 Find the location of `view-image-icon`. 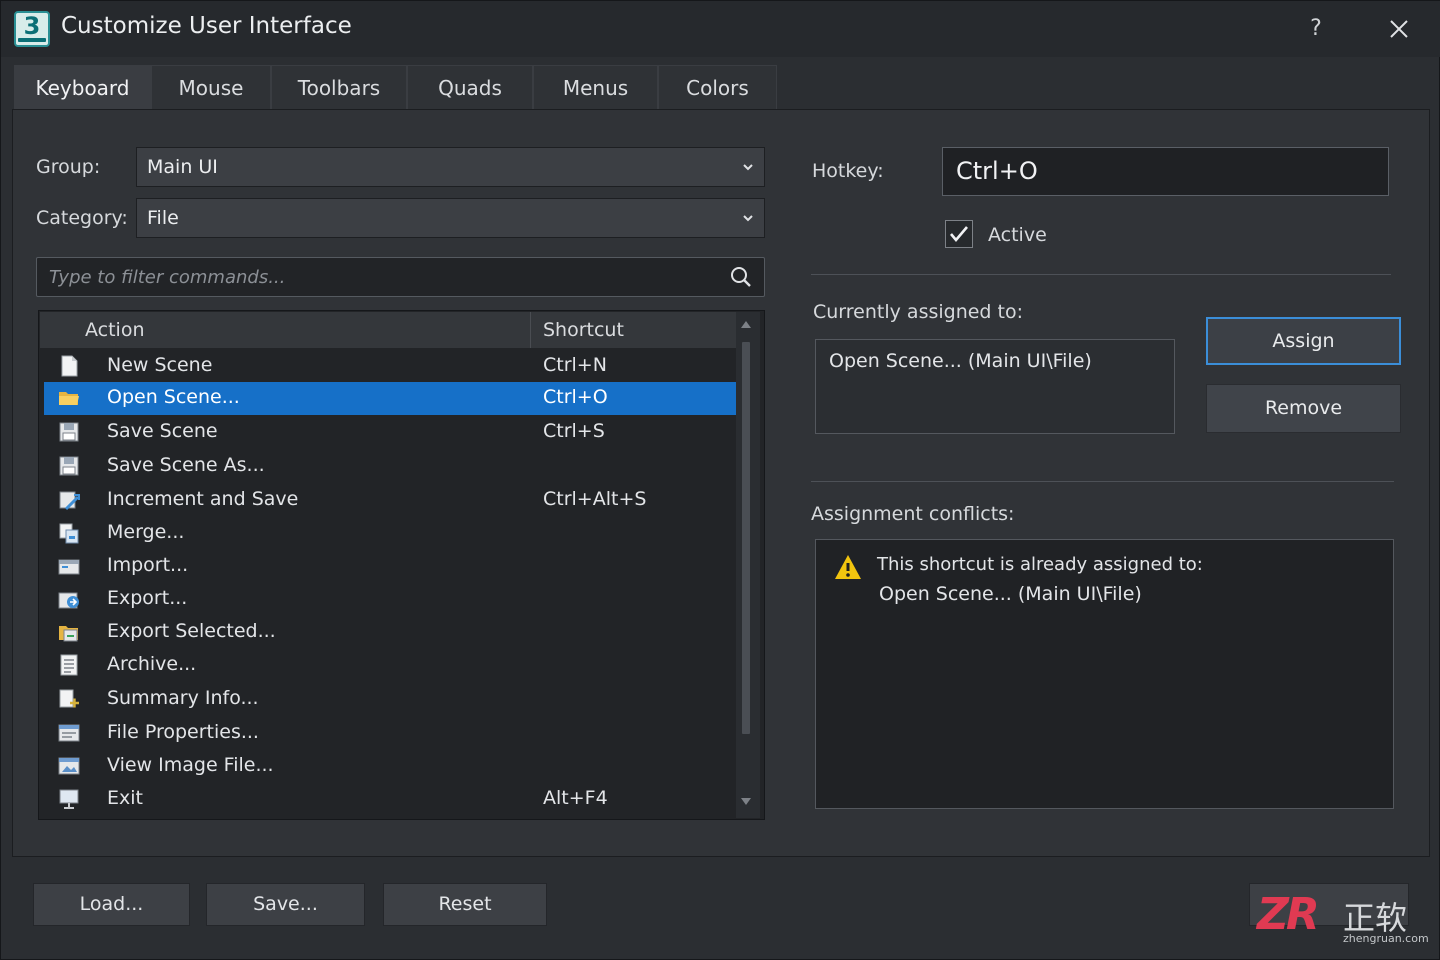

view-image-icon is located at coordinates (69, 766).